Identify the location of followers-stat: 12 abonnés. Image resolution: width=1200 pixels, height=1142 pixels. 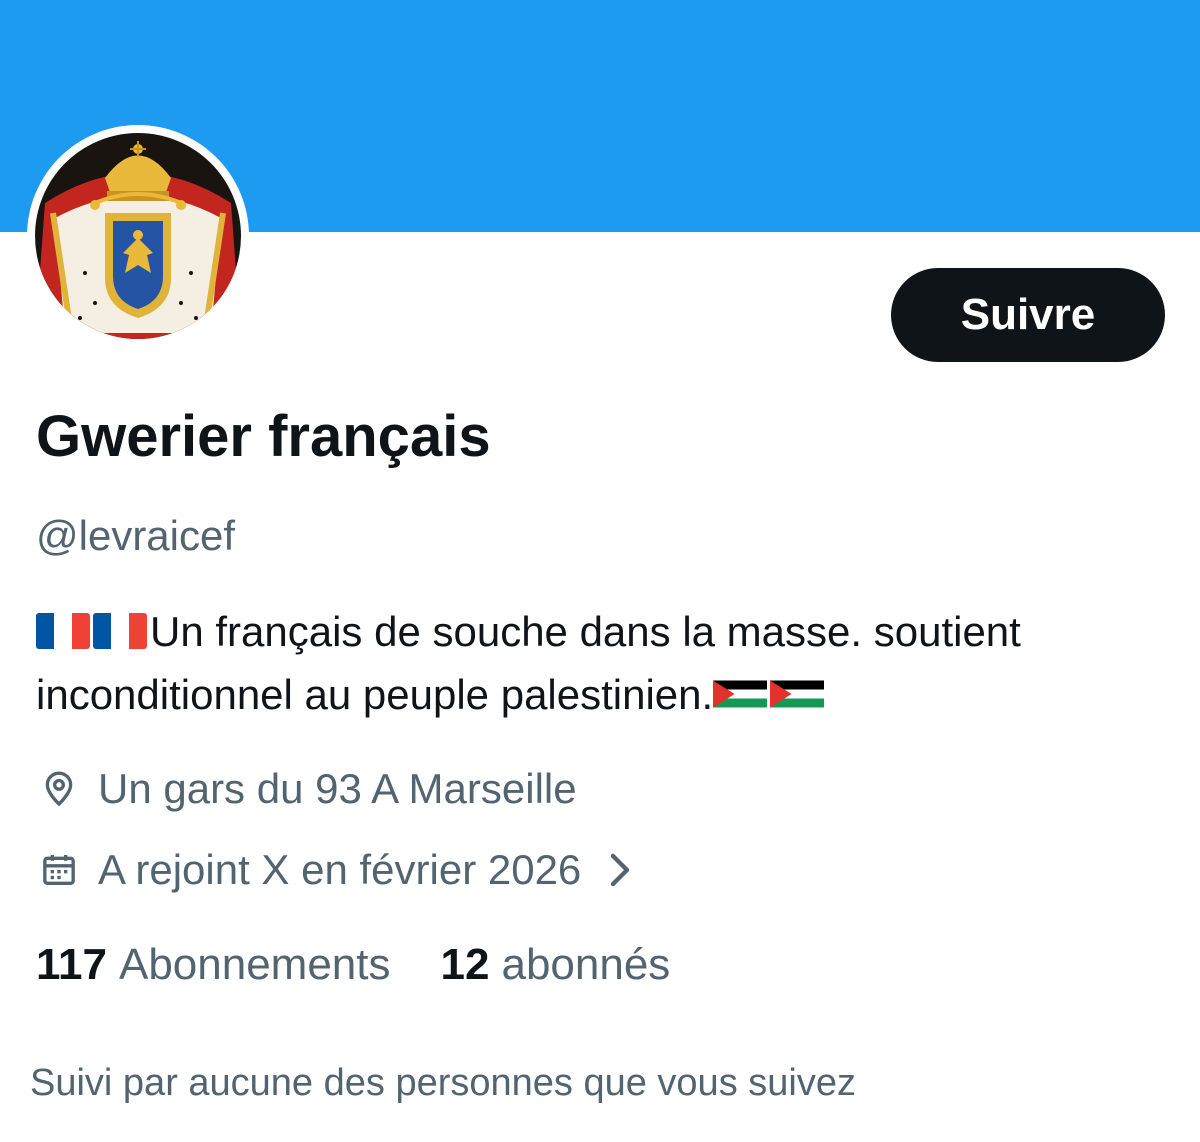
(556, 965).